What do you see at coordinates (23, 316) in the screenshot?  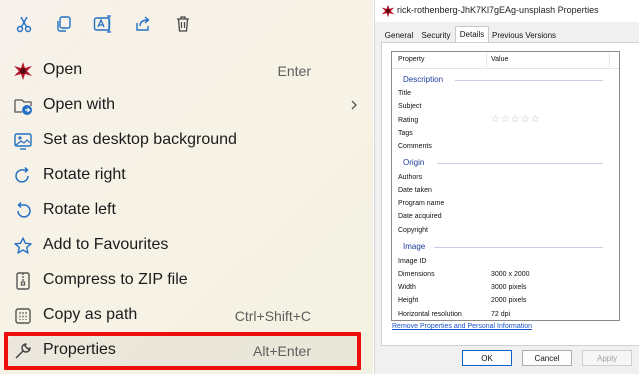 I see `copy-path-icon` at bounding box center [23, 316].